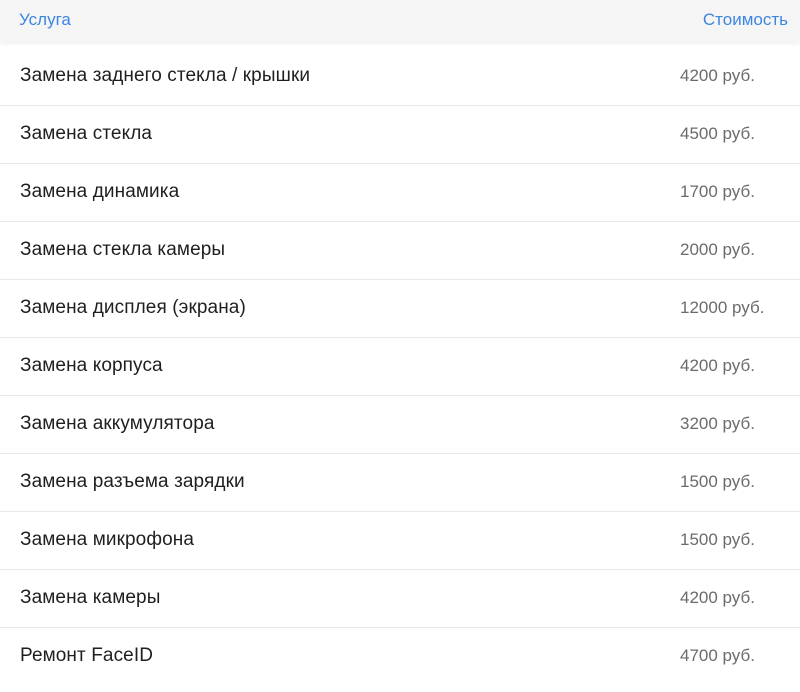  Describe the element at coordinates (100, 191) in the screenshot. I see `service-name: Замена динамика` at that location.